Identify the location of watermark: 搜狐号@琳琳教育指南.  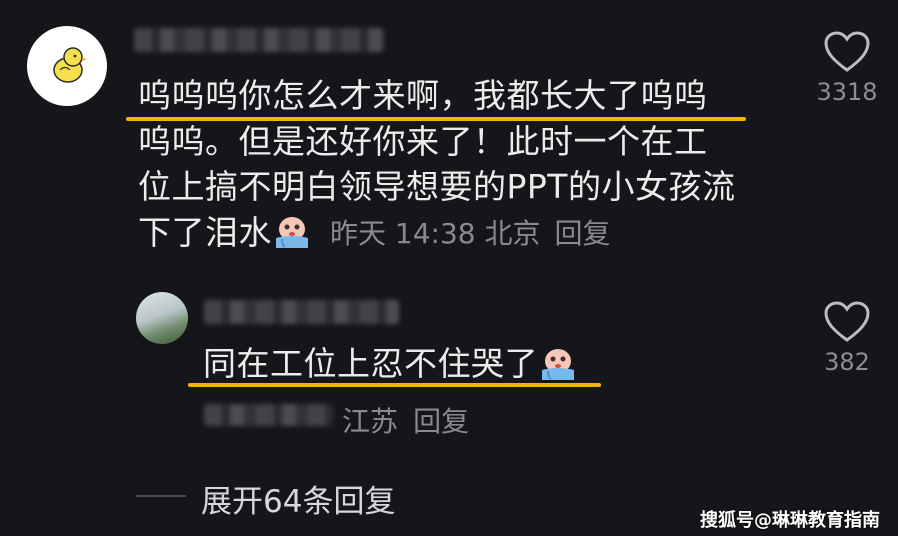
(790, 520).